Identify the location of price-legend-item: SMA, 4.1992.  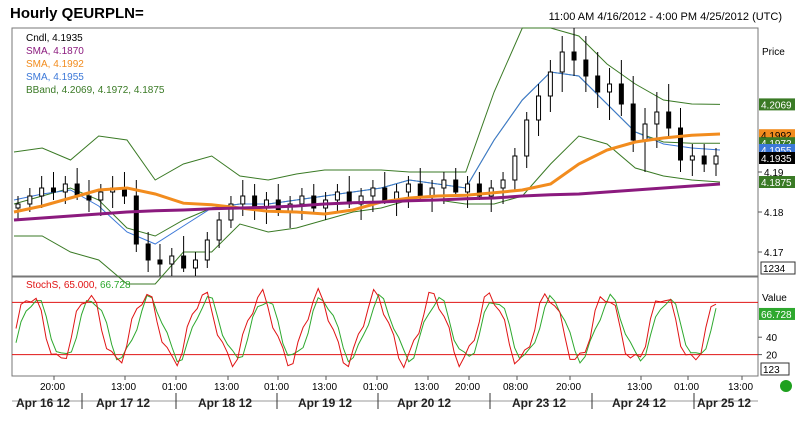
(55, 64).